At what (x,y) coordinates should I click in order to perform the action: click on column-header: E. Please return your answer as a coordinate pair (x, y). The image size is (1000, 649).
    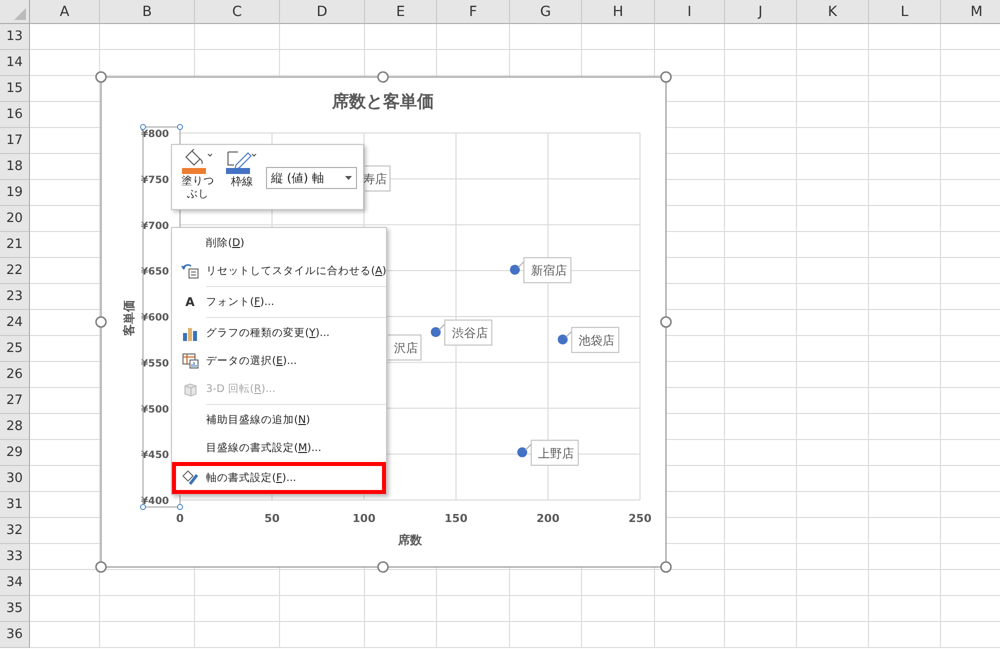
    Looking at the image, I should click on (401, 12).